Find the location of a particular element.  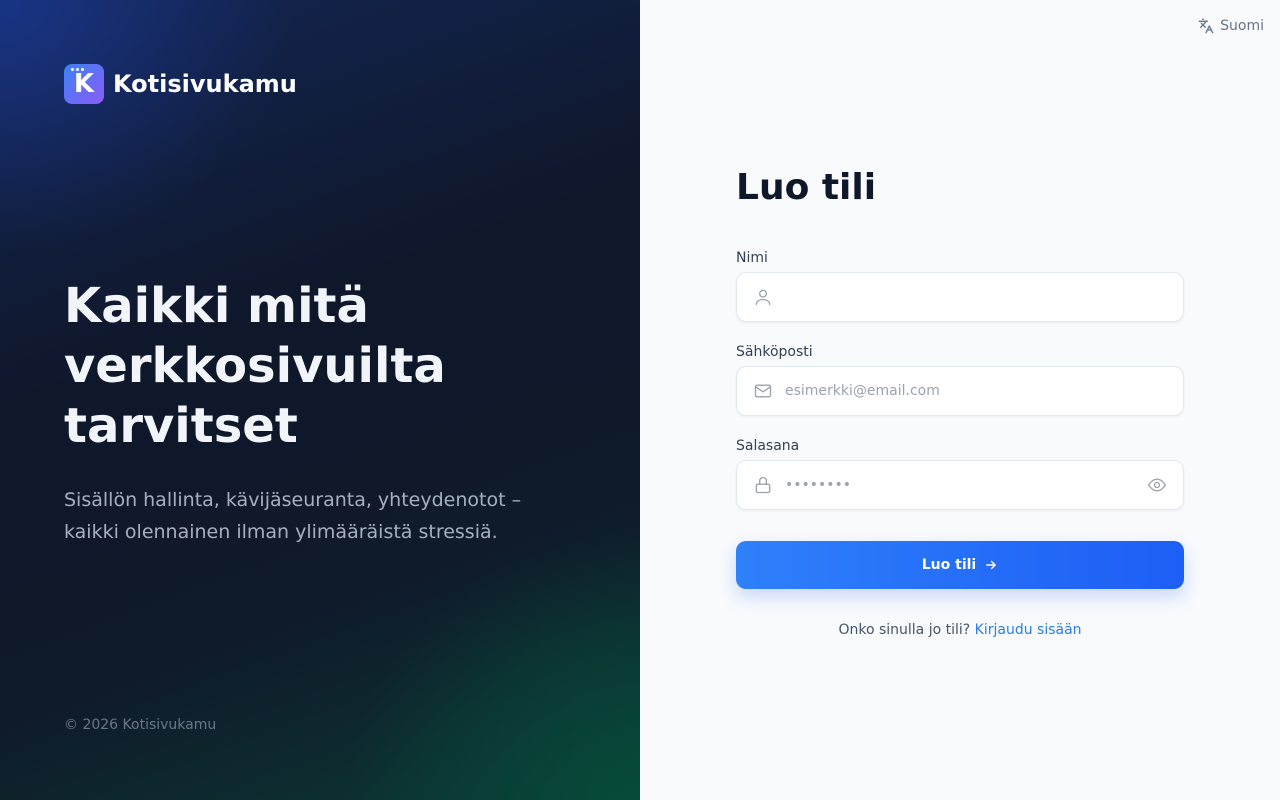

logo-letter: K is located at coordinates (84, 84).